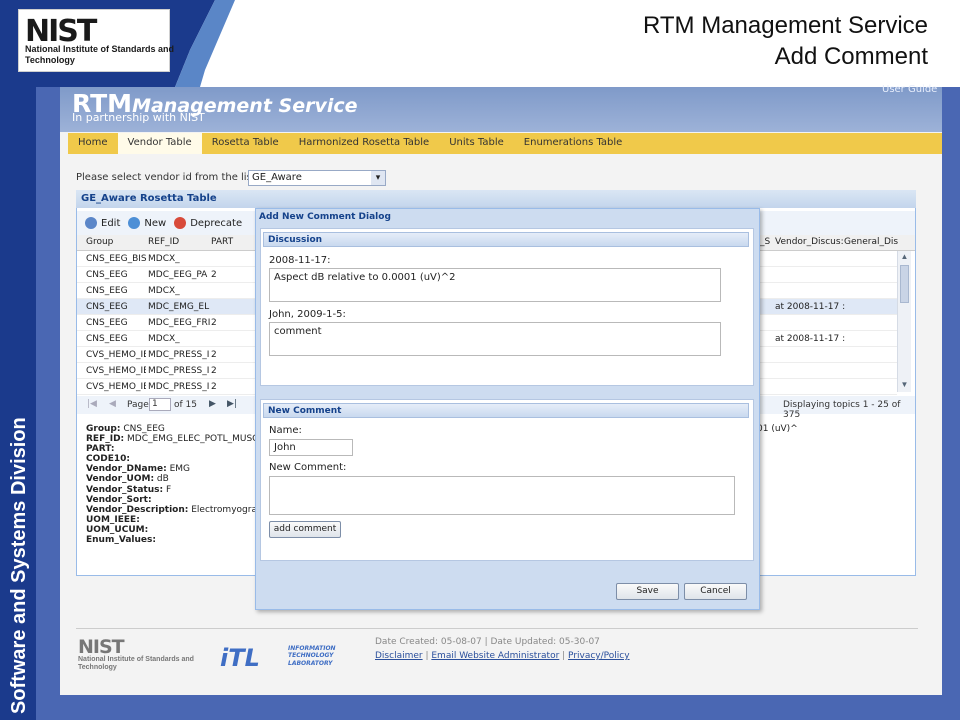 The width and height of the screenshot is (960, 720). What do you see at coordinates (842, 410) in the screenshot?
I see `displaying-topics: Displaying topics 1 - 25 of 375` at bounding box center [842, 410].